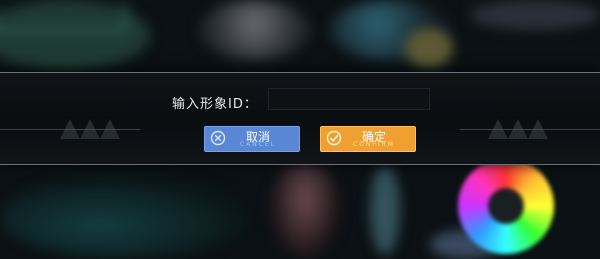 The height and width of the screenshot is (259, 600). What do you see at coordinates (252, 139) in the screenshot?
I see `cancel-button: 取消 CANCEL` at bounding box center [252, 139].